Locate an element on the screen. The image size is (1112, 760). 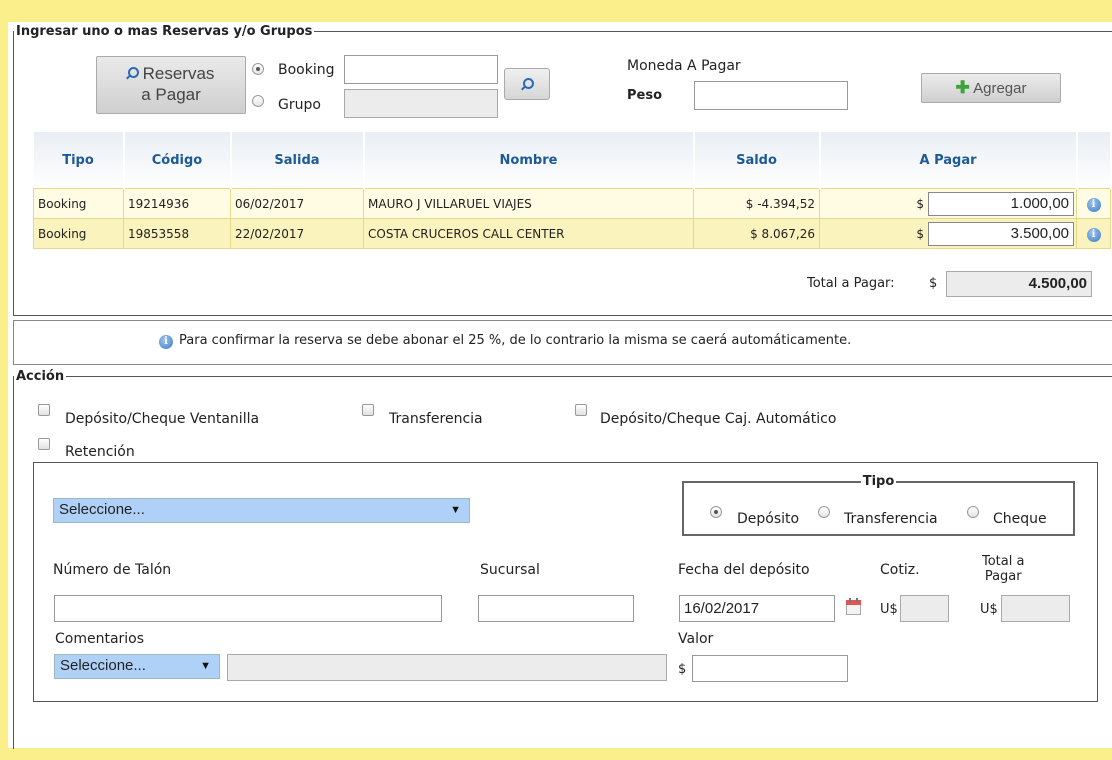
retencion-checkbox is located at coordinates (44, 444).